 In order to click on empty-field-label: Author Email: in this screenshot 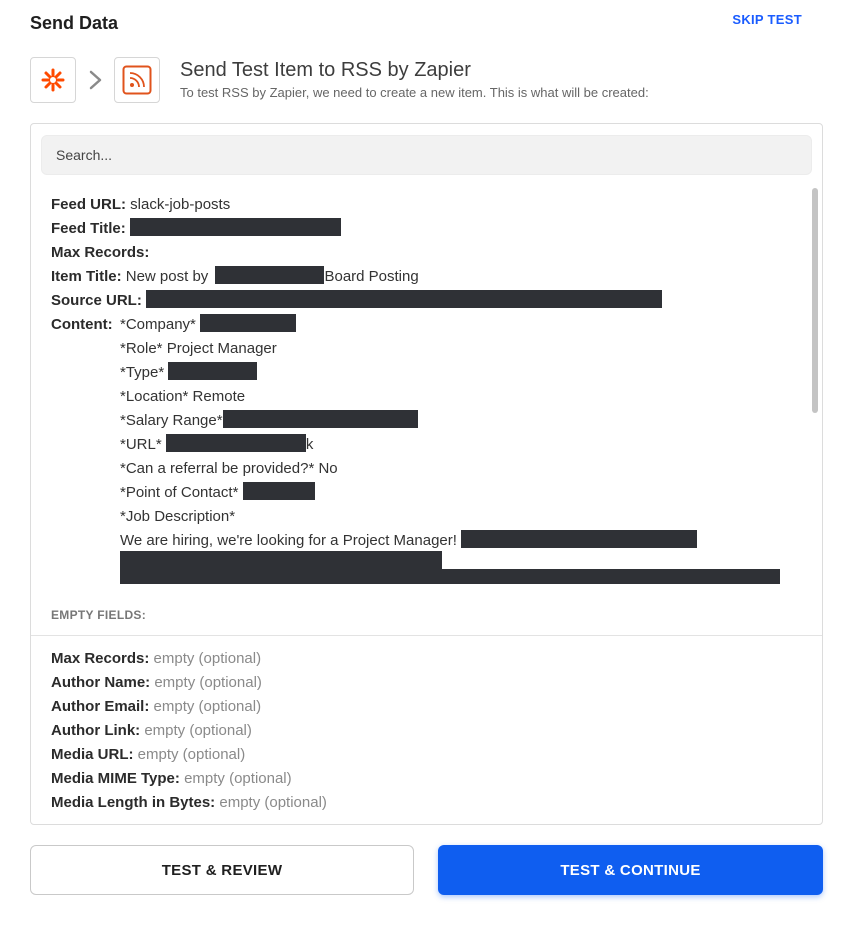, I will do `click(100, 706)`.